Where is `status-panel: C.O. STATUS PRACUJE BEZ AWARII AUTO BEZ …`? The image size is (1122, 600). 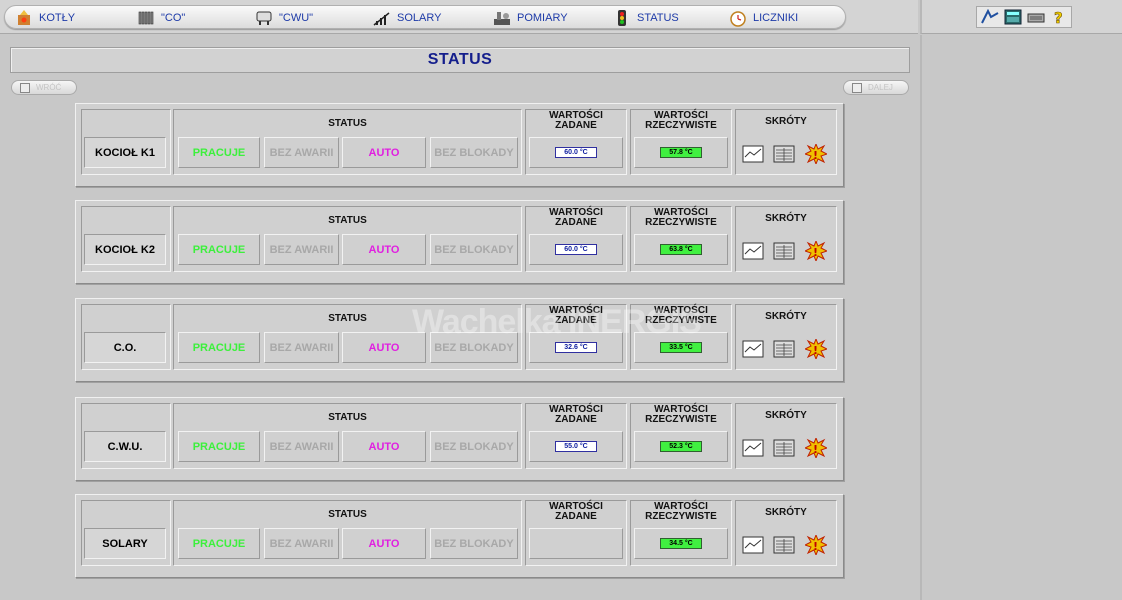
status-panel: C.O. STATUS PRACUJE BEZ AWARII AUTO BEZ … is located at coordinates (459, 340).